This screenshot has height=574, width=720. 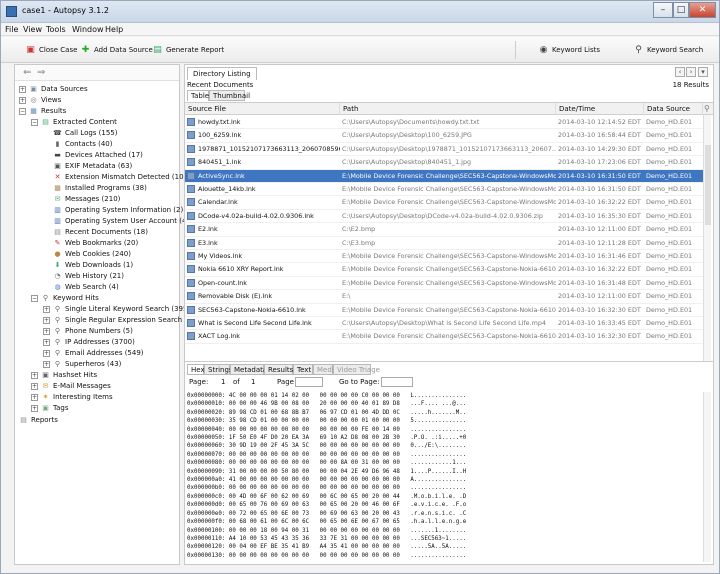 What do you see at coordinates (663, 10) in the screenshot?
I see `minimize-button: –` at bounding box center [663, 10].